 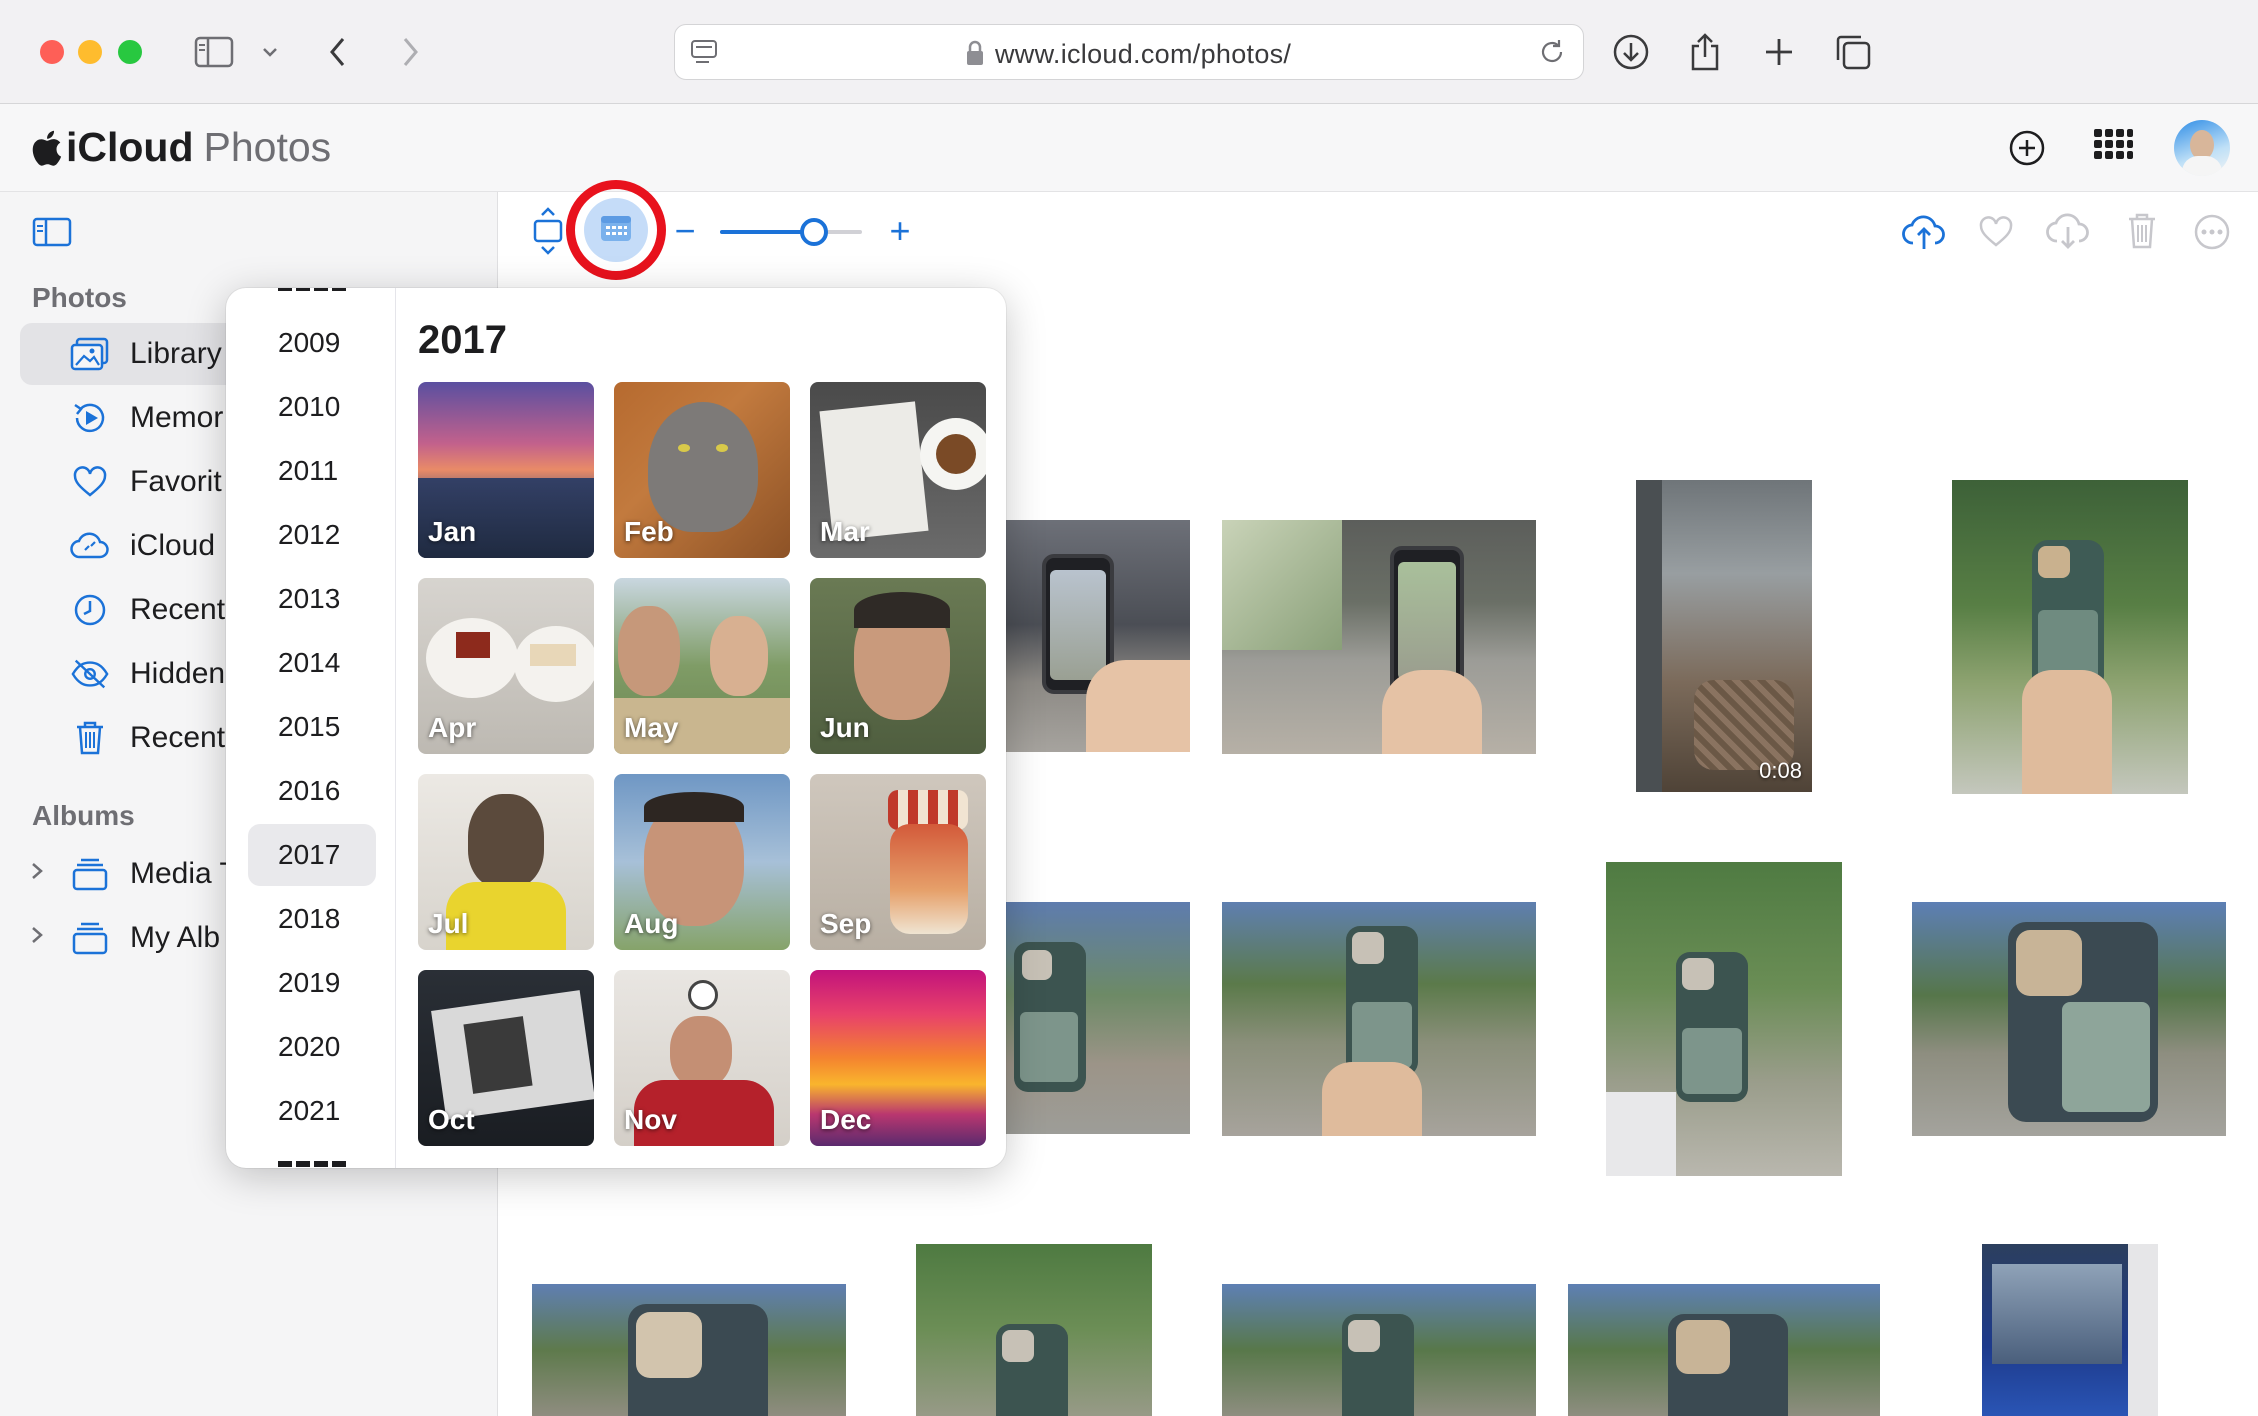 I want to click on trash-icon, so click(x=90, y=738).